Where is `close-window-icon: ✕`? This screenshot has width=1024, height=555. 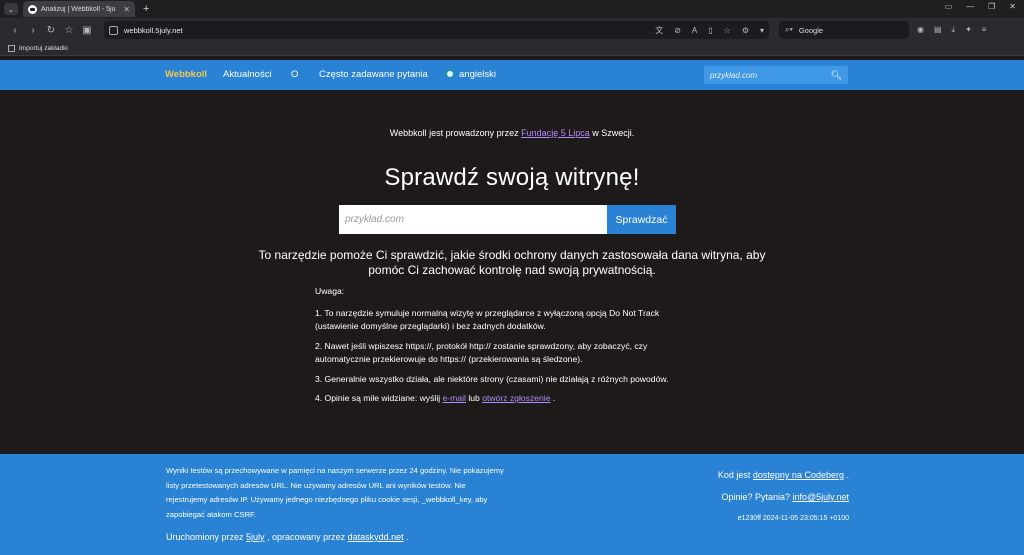 close-window-icon: ✕ is located at coordinates (1012, 6).